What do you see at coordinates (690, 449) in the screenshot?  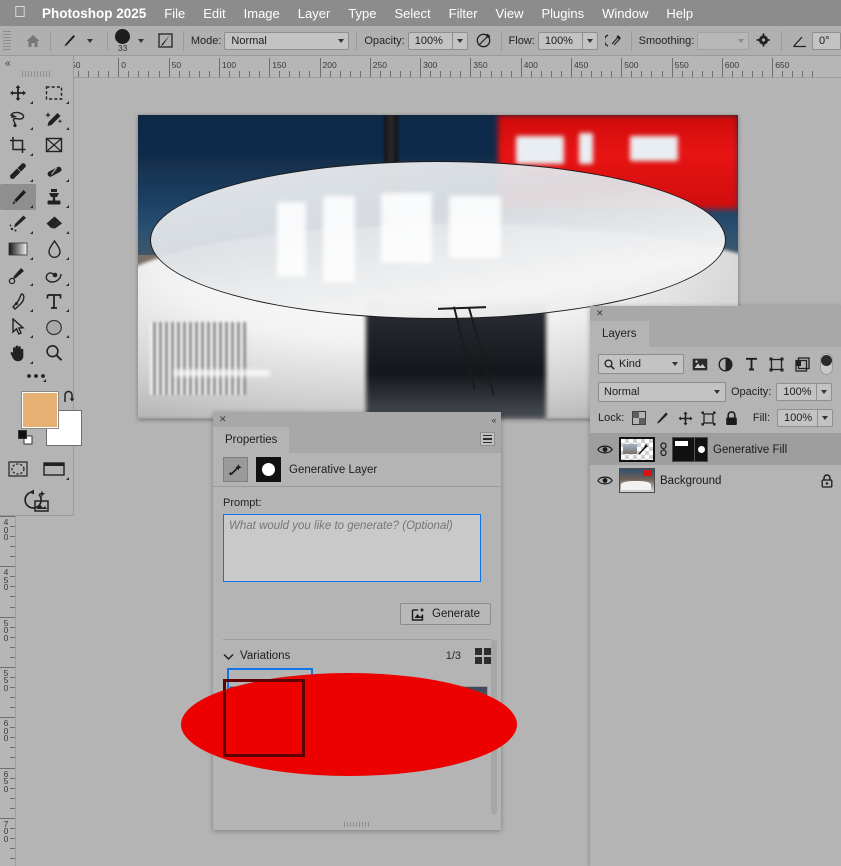 I see `layer-mask-thumbnail` at bounding box center [690, 449].